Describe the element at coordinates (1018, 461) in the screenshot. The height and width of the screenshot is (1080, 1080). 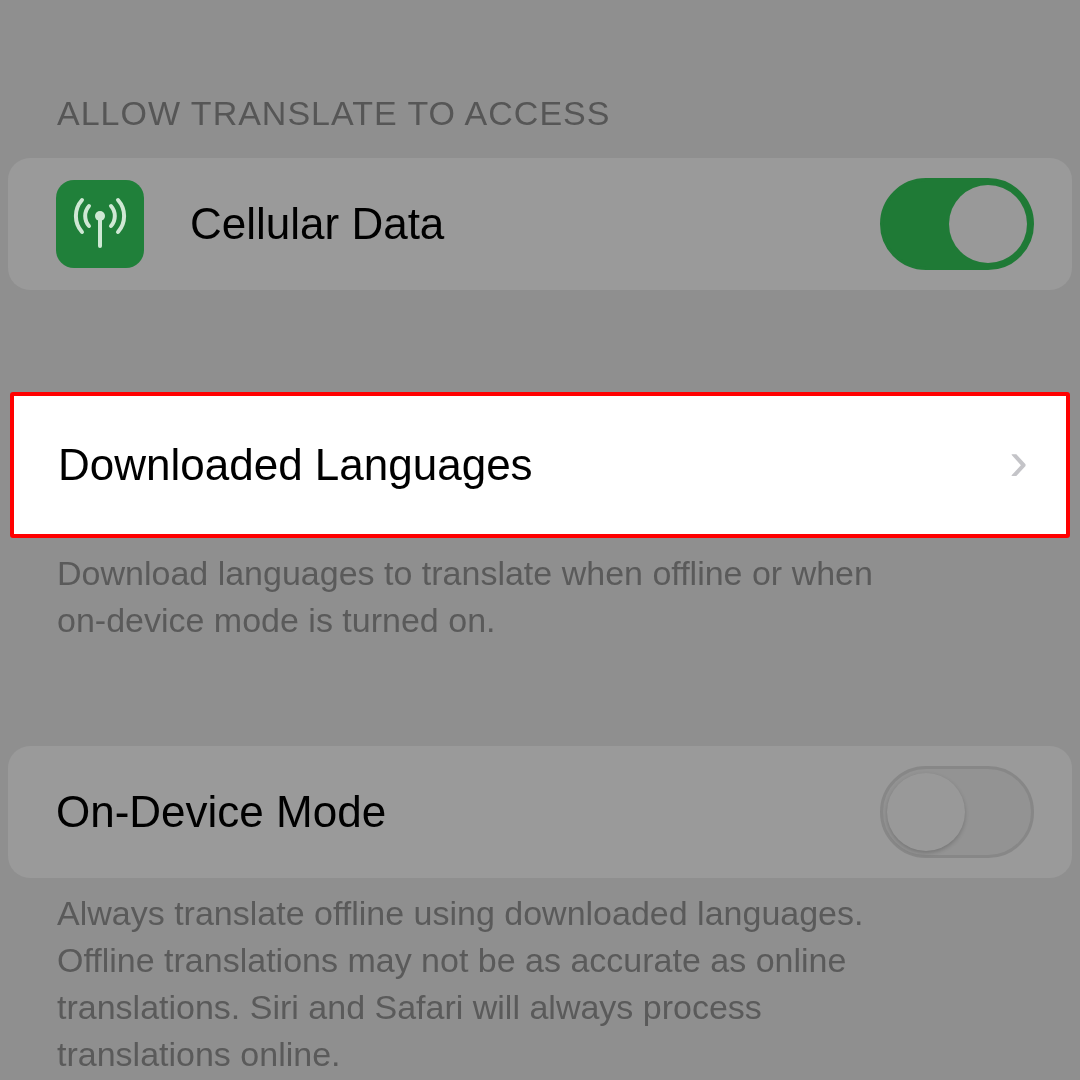
I see `chevron-icon: ›` at that location.